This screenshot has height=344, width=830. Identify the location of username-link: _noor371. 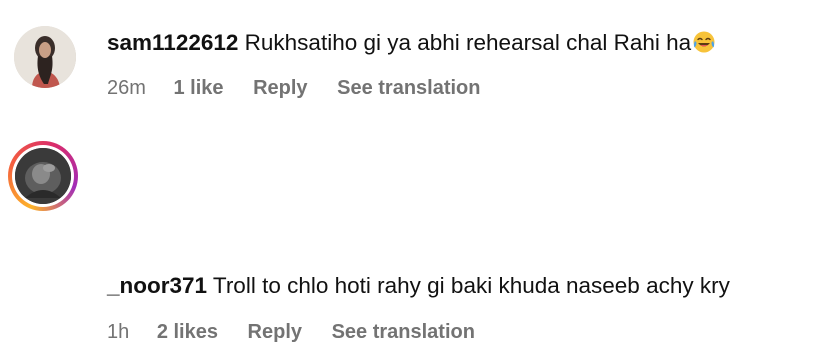
(157, 285).